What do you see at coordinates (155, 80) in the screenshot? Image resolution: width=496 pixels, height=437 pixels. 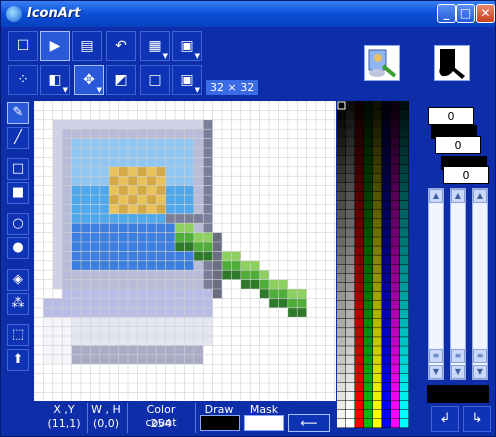 I see `frame-button: □` at bounding box center [155, 80].